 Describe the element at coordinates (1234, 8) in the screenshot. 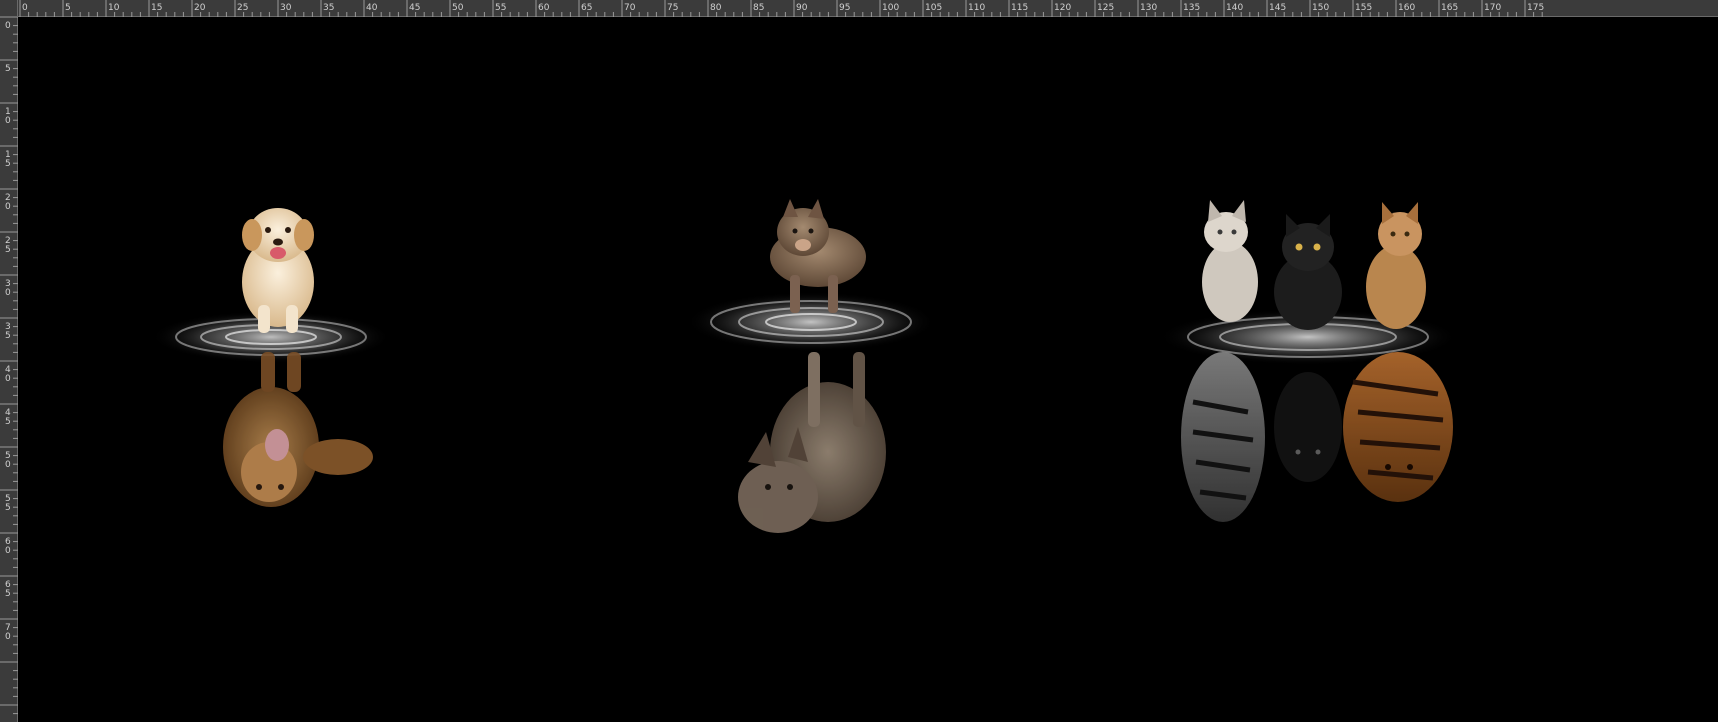

I see `ruler-label: 140` at that location.